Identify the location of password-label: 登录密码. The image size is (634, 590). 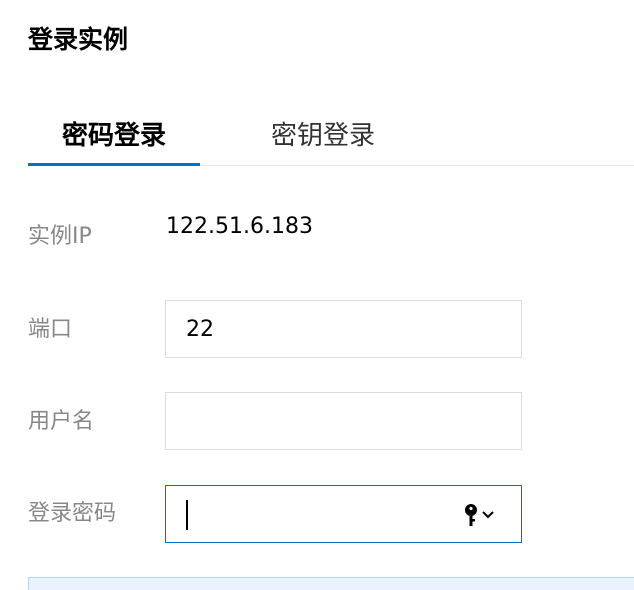
(72, 513).